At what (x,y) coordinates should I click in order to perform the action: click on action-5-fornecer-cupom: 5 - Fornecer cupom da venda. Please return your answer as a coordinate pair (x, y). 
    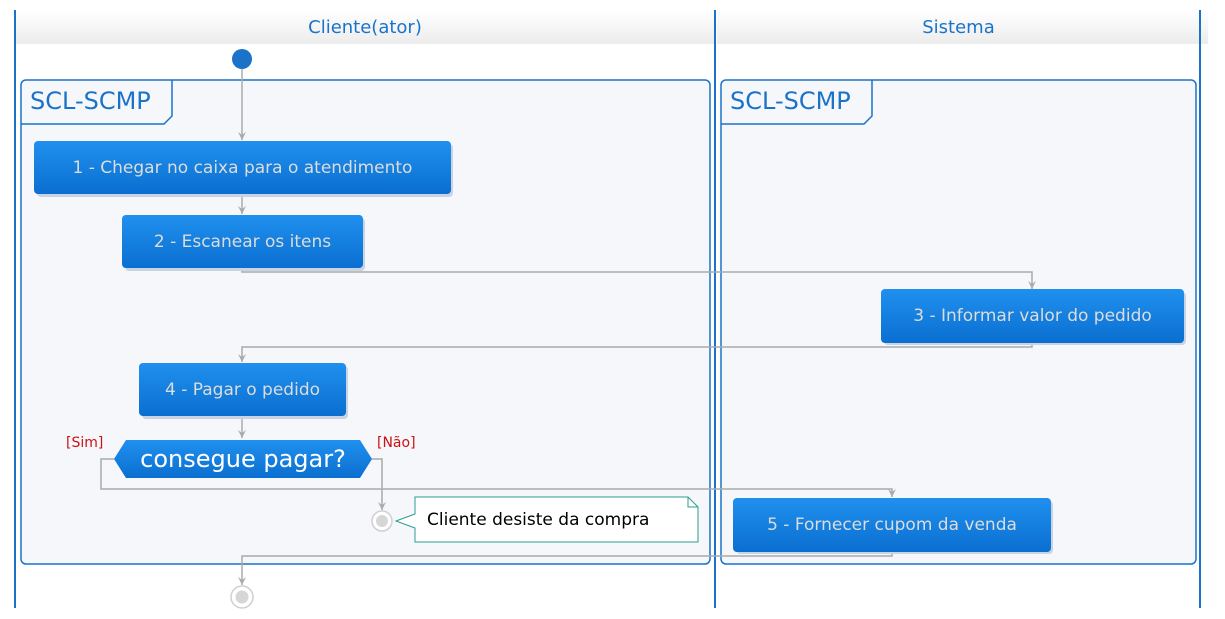
    Looking at the image, I should click on (892, 525).